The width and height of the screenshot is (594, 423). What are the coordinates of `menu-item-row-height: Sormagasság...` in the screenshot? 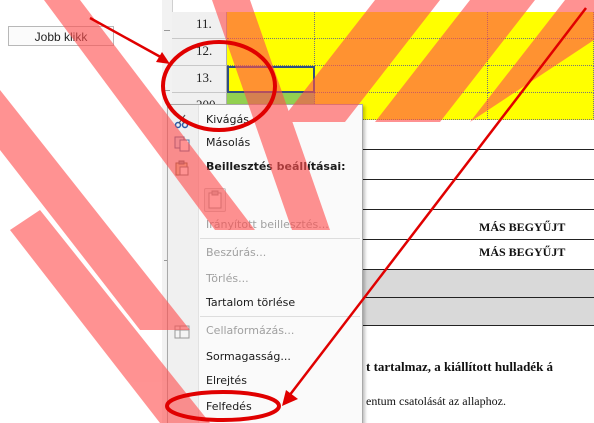 It's located at (279, 357).